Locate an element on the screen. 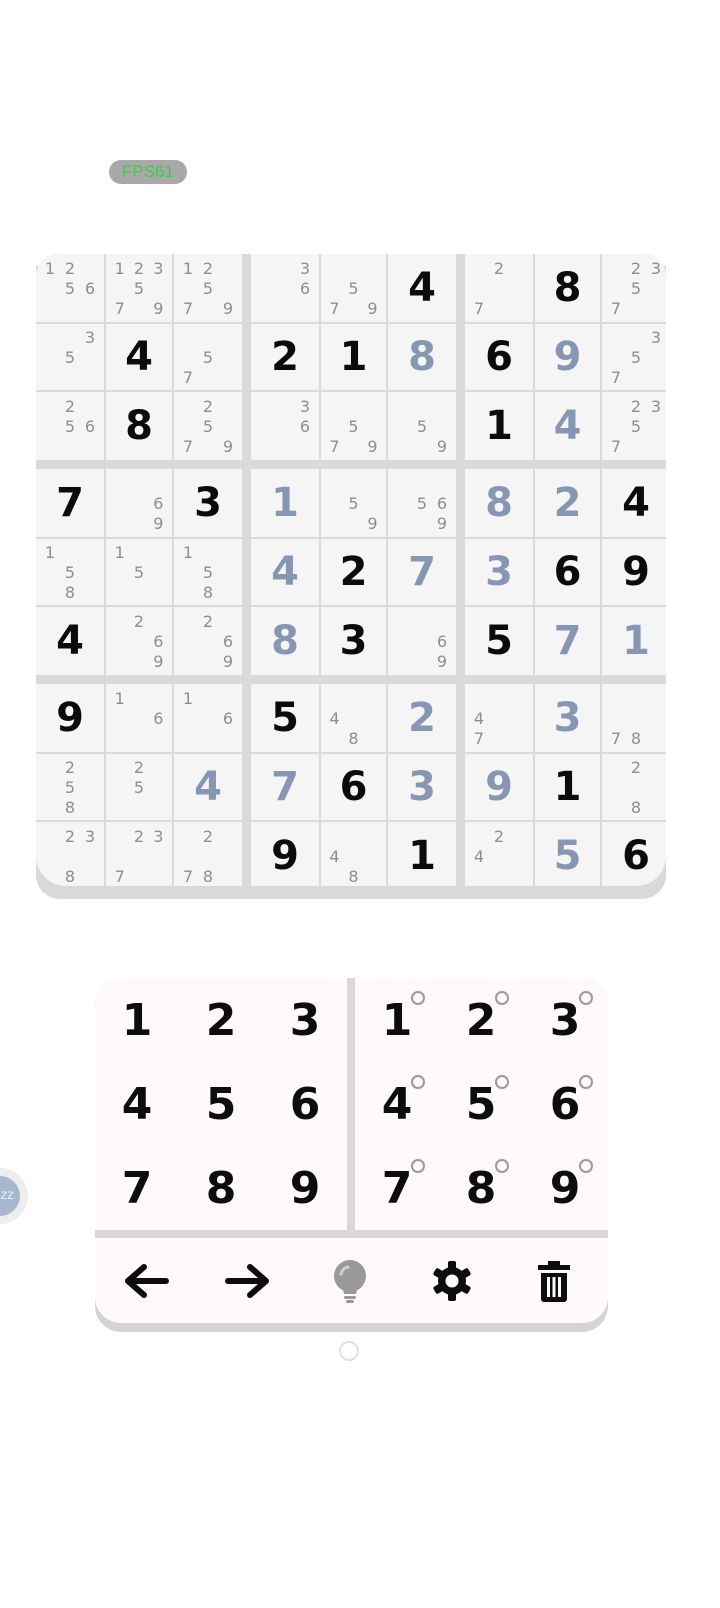 Image resolution: width=720 pixels, height=1608 pixels. sudoku-cell-r7c4: 5 is located at coordinates (285, 718).